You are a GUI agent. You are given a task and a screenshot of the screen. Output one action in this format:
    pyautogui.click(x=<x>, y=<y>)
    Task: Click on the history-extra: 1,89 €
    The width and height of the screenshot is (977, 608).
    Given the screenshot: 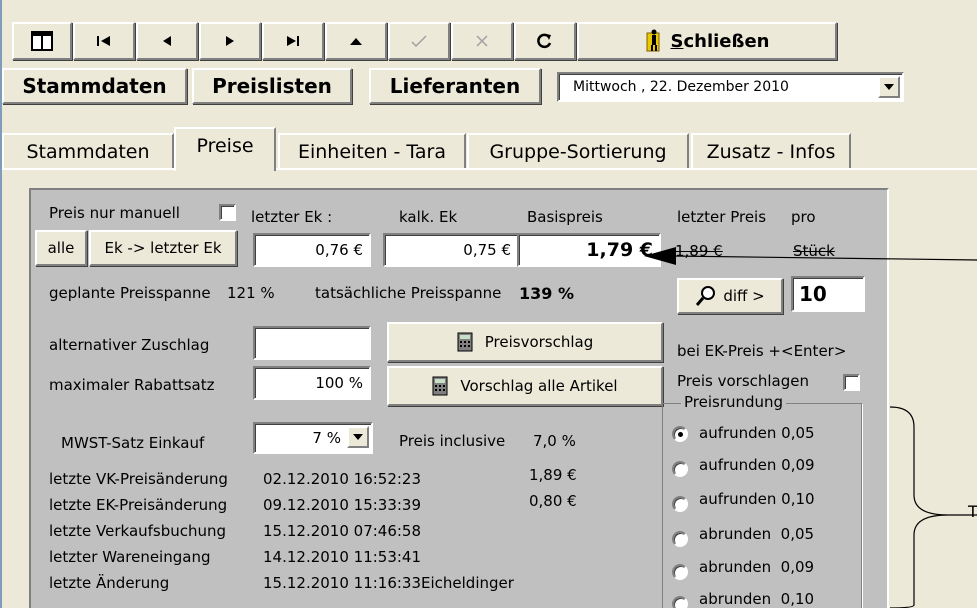 What is the action you would take?
    pyautogui.click(x=553, y=475)
    